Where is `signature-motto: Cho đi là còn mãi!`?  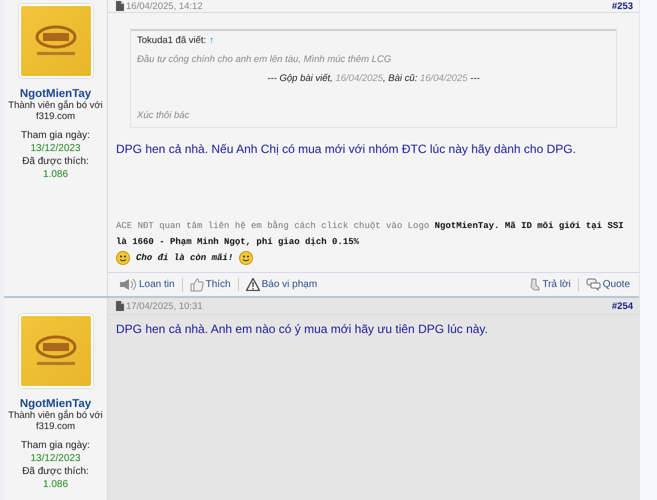
signature-motto: Cho đi là còn mãi! is located at coordinates (185, 258).